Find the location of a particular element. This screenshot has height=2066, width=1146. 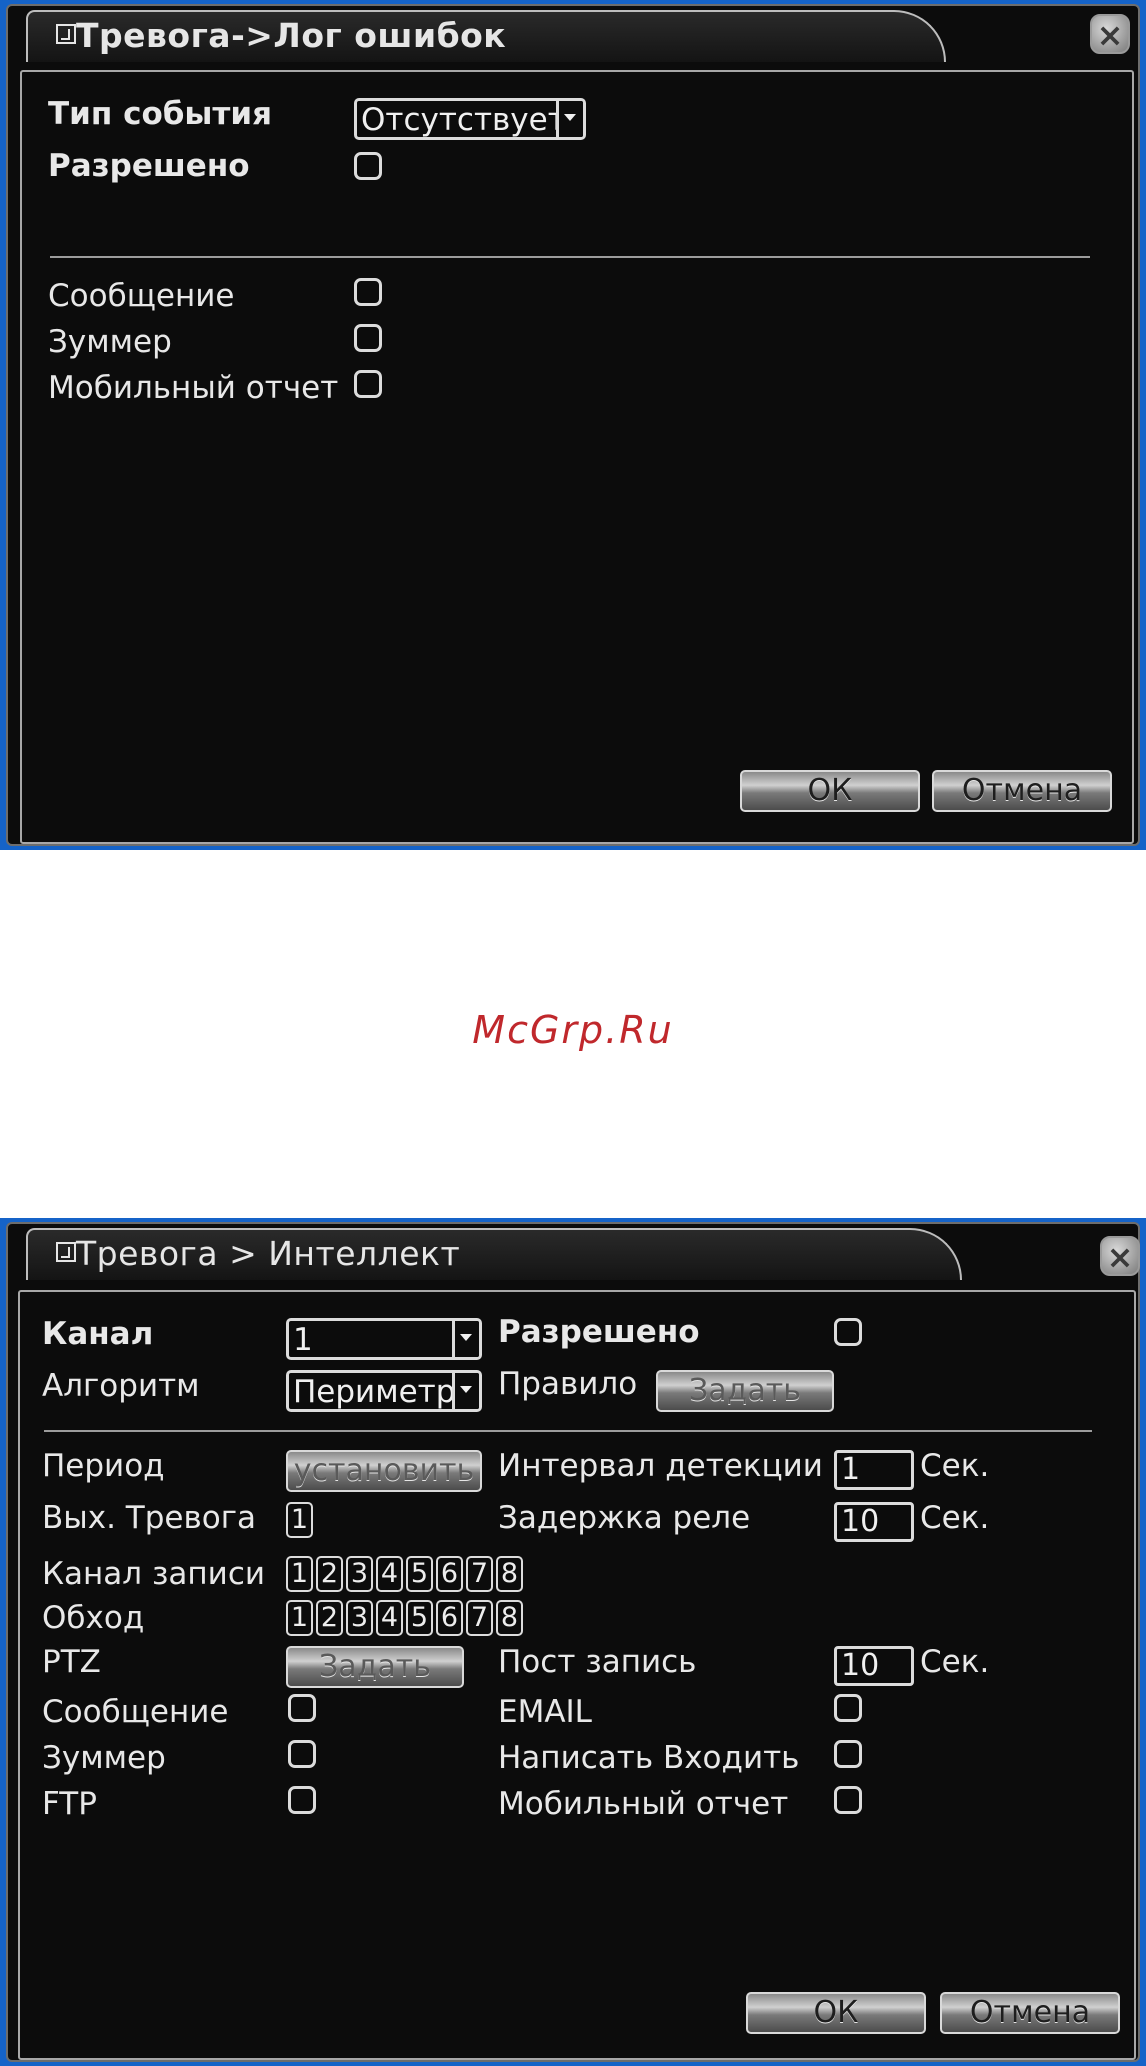

record-channel-7: 7 is located at coordinates (479, 1574).